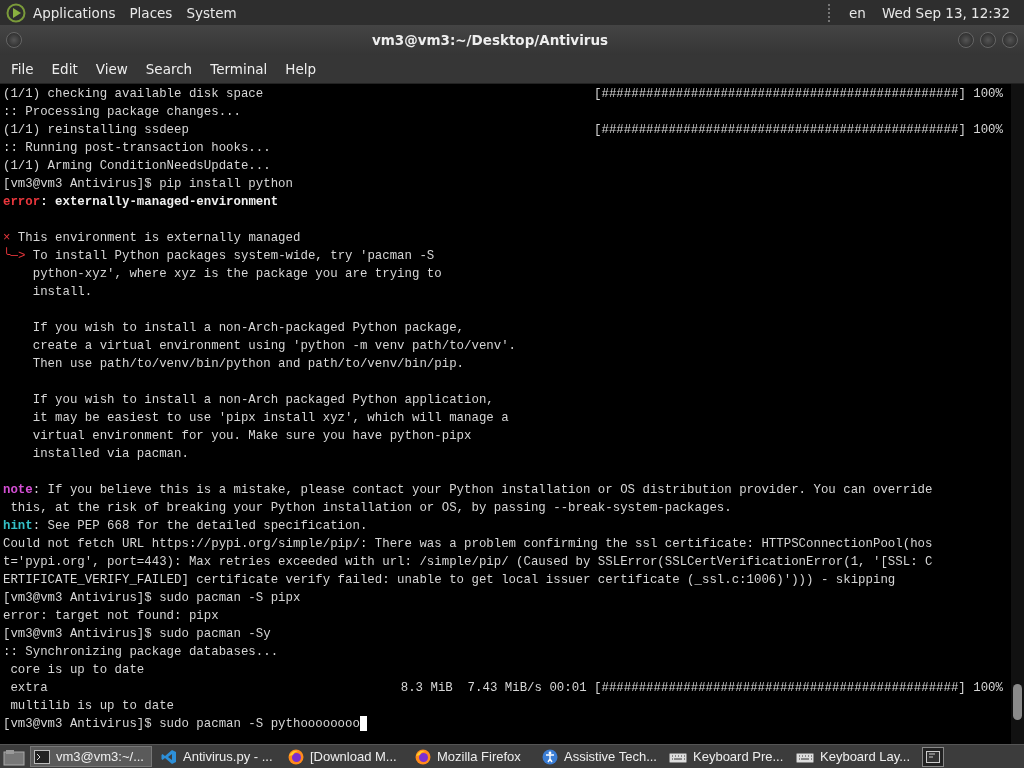 The width and height of the screenshot is (1024, 768). What do you see at coordinates (933, 756) in the screenshot?
I see `workspace-switcher` at bounding box center [933, 756].